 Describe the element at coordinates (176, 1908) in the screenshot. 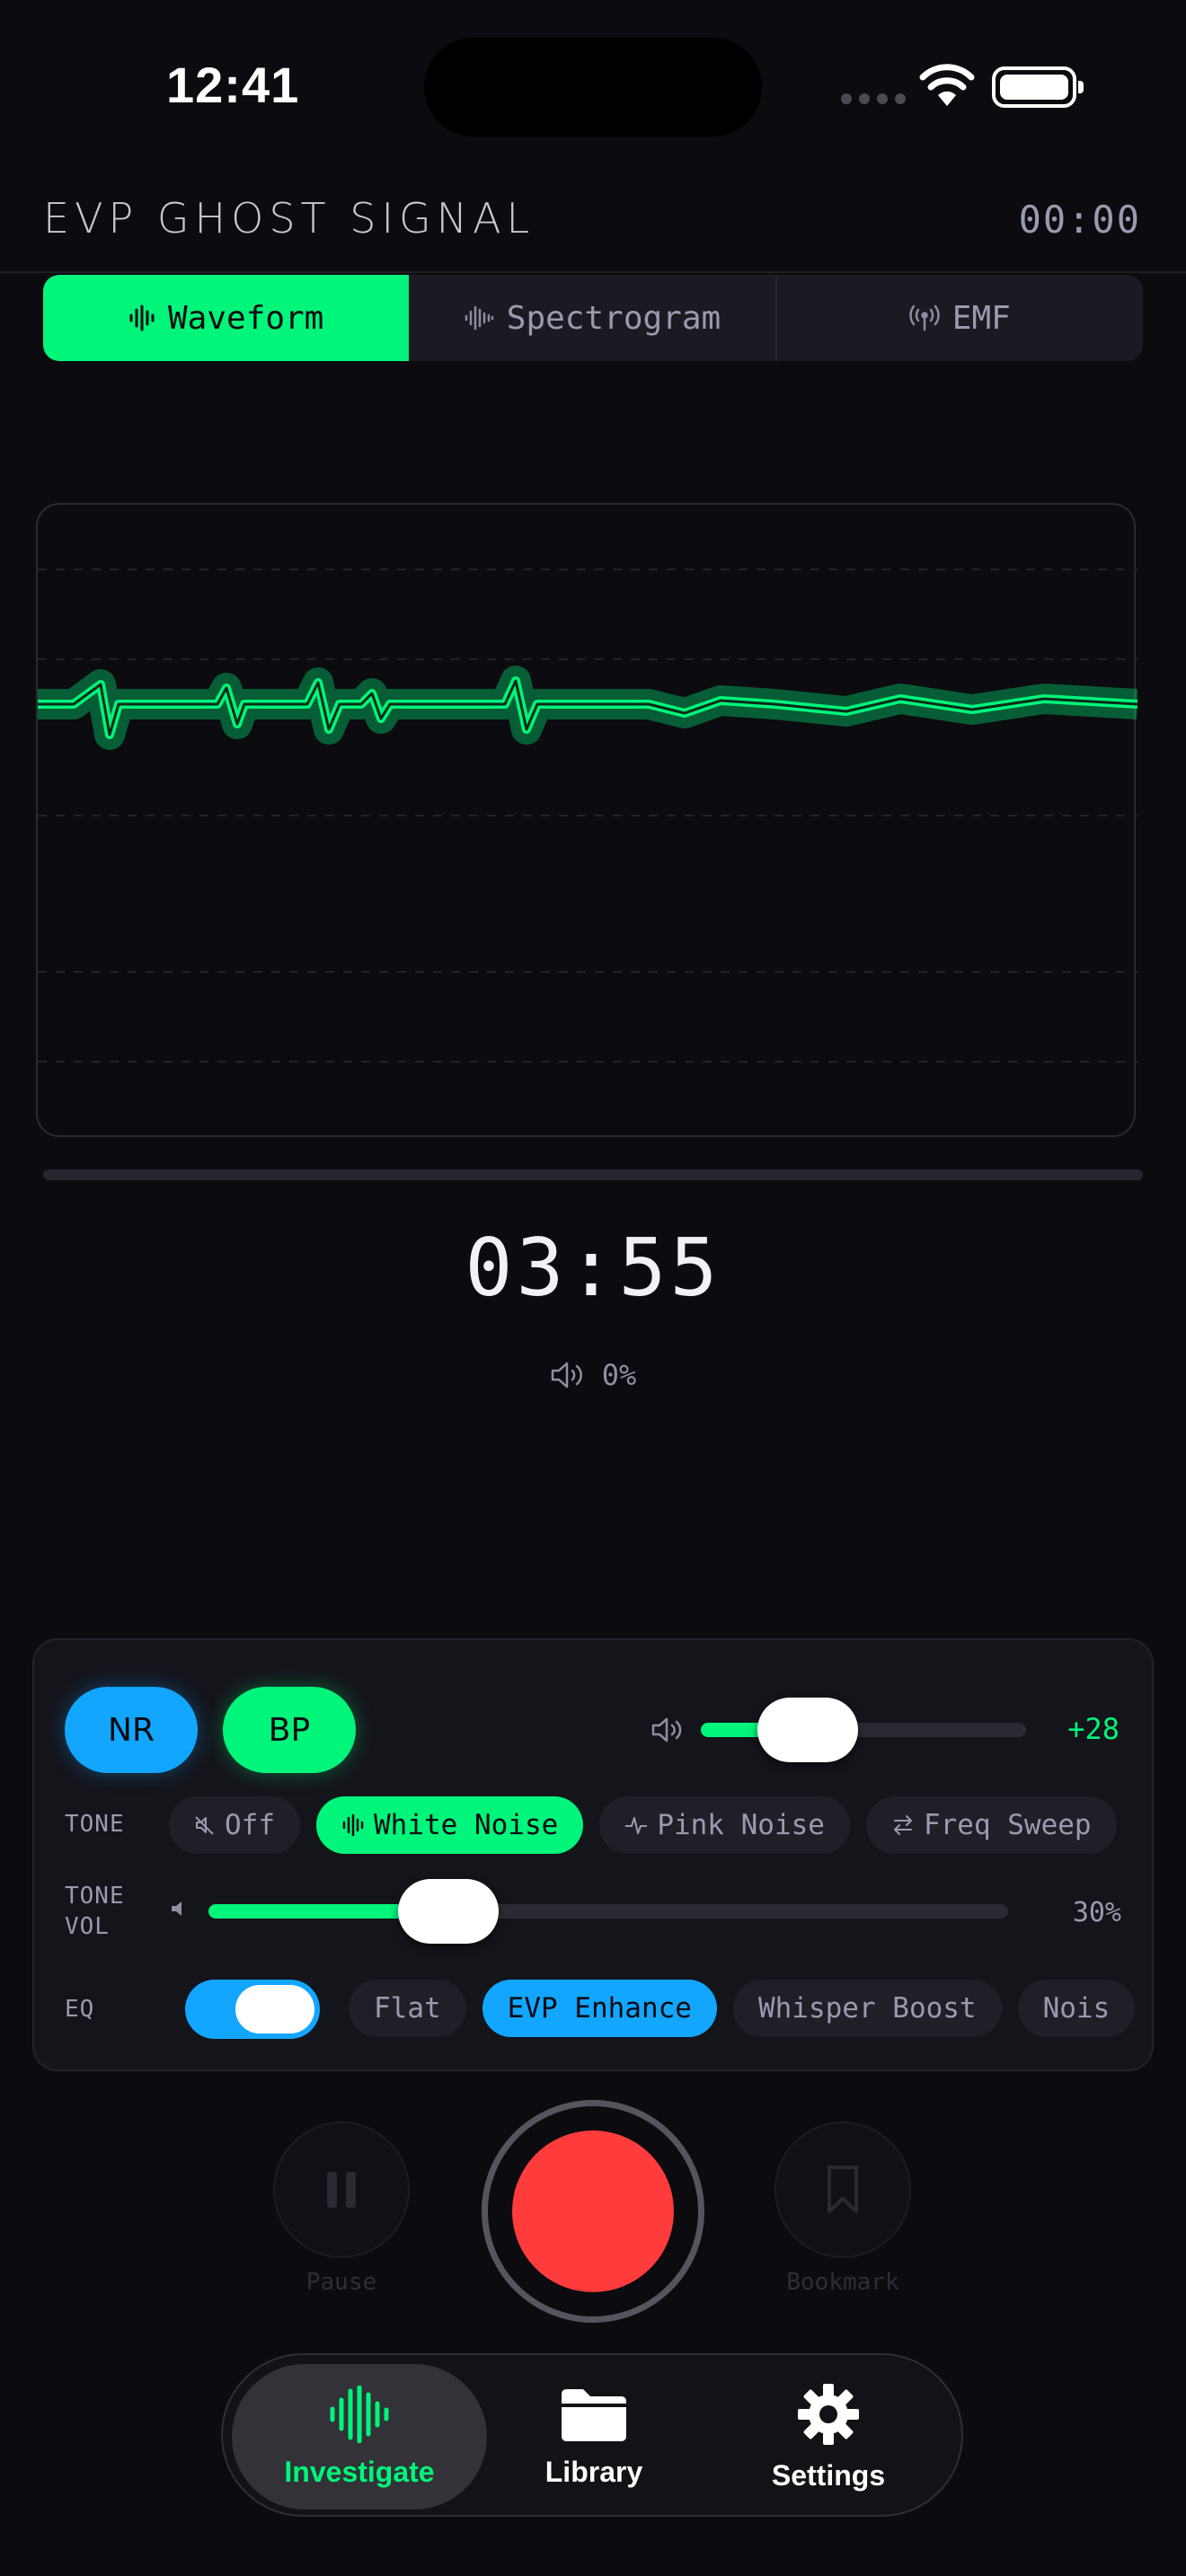

I see `speaker-small-icon` at that location.